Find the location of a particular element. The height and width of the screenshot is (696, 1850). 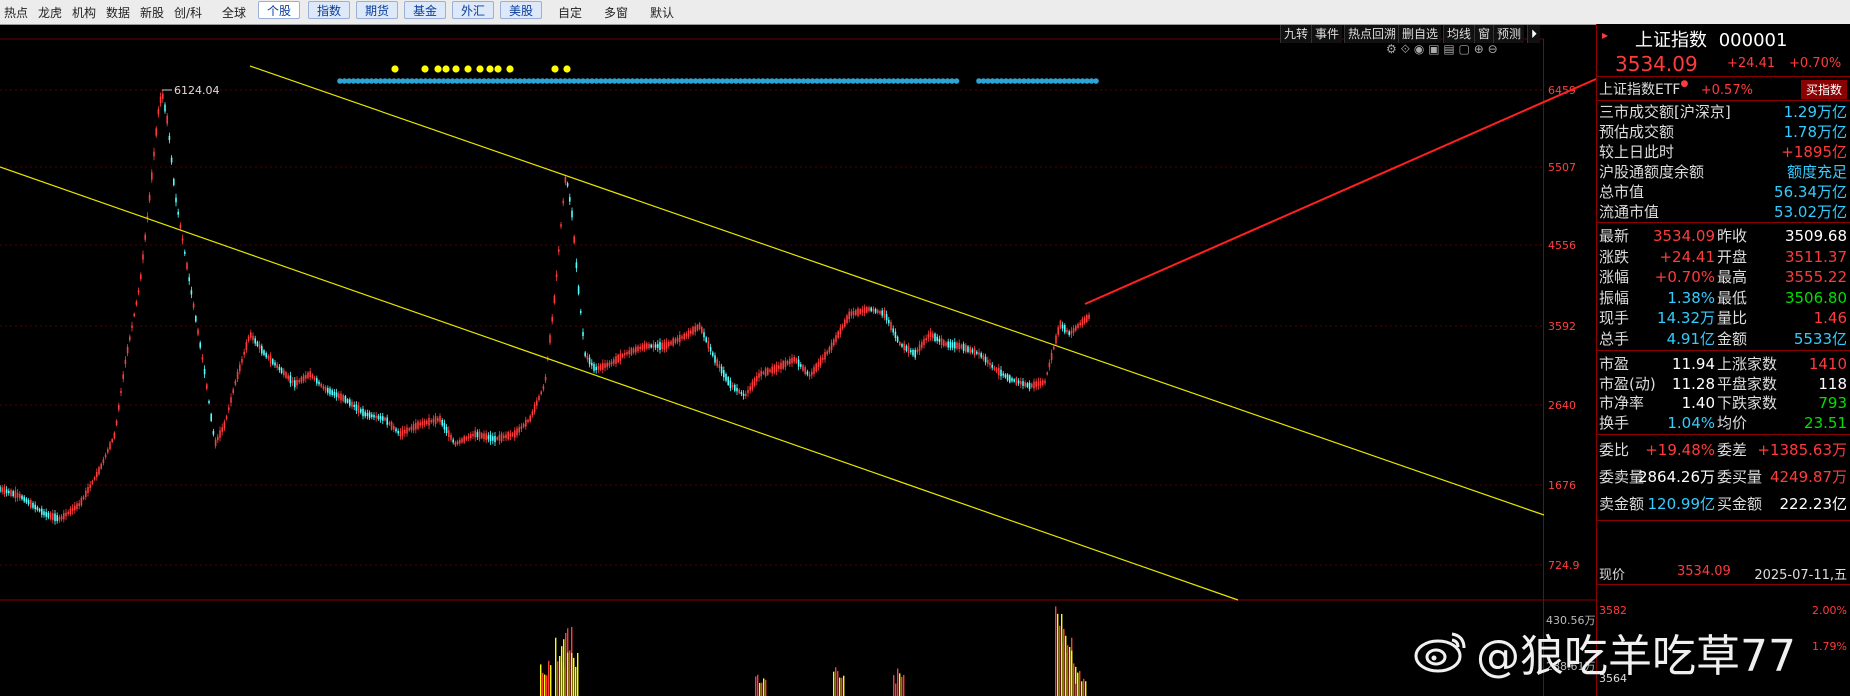

tab-star-market: 创/科 is located at coordinates (188, 12).